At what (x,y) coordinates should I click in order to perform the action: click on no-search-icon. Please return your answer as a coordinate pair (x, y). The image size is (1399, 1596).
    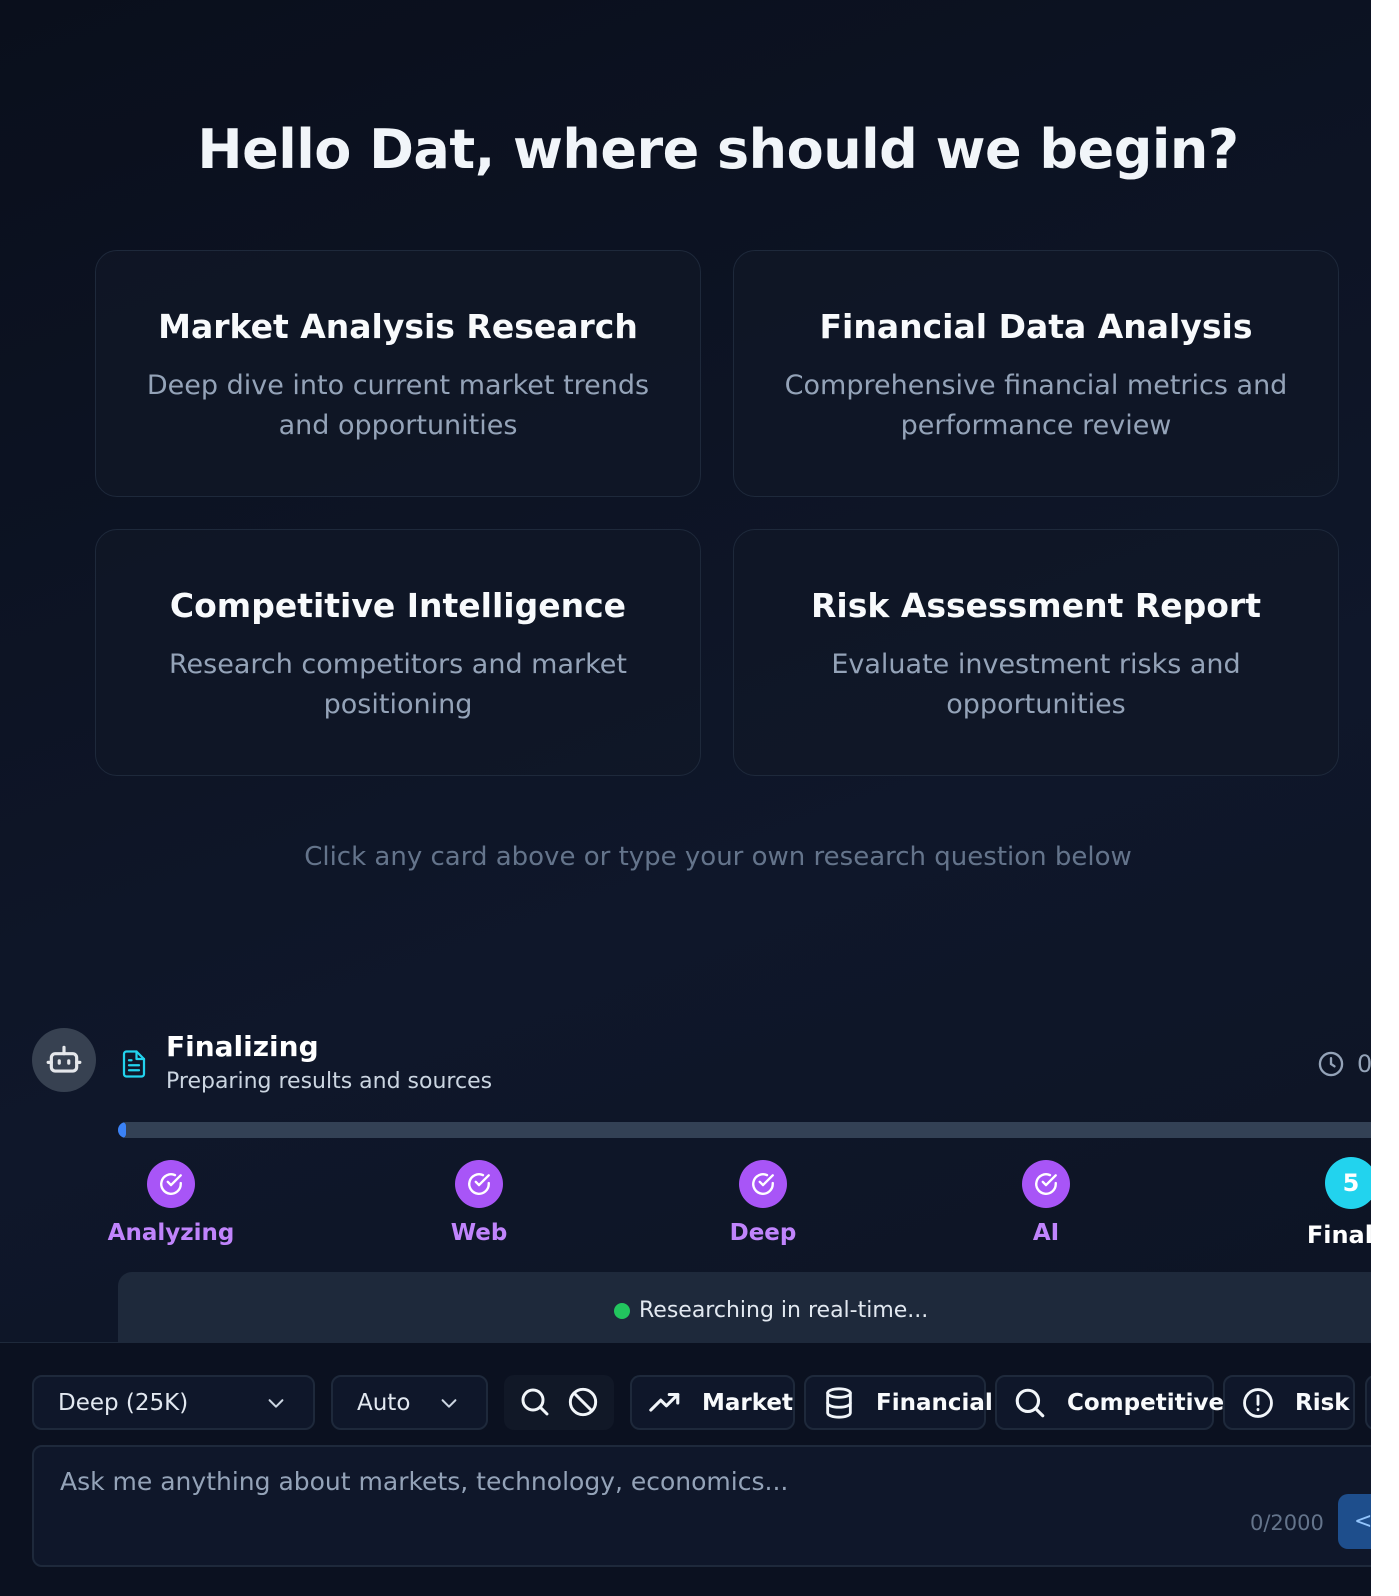
    Looking at the image, I should click on (583, 1402).